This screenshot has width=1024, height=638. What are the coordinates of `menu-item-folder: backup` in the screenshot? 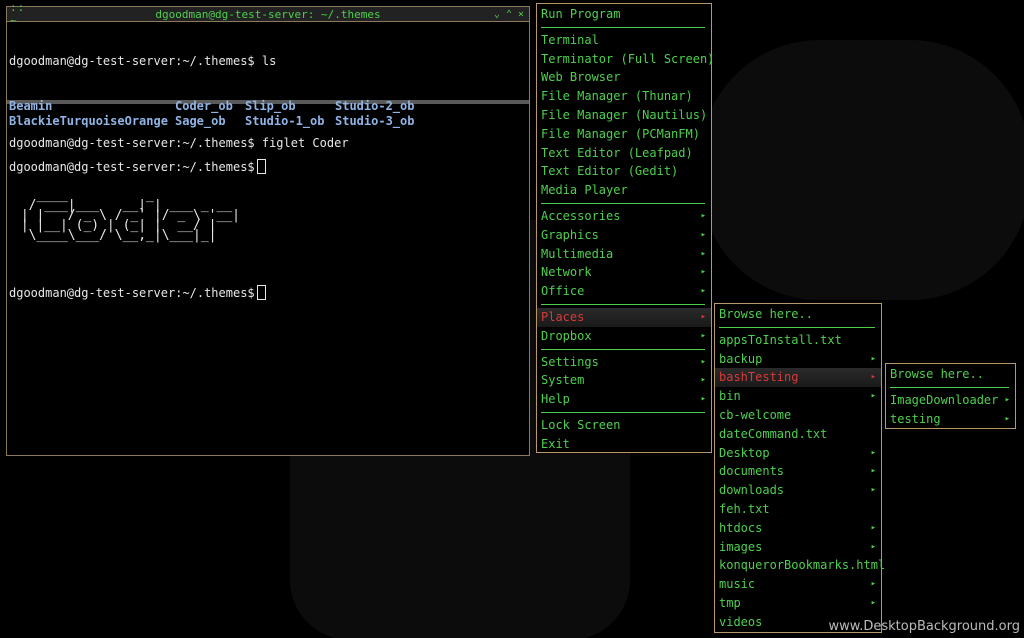 It's located at (798, 359).